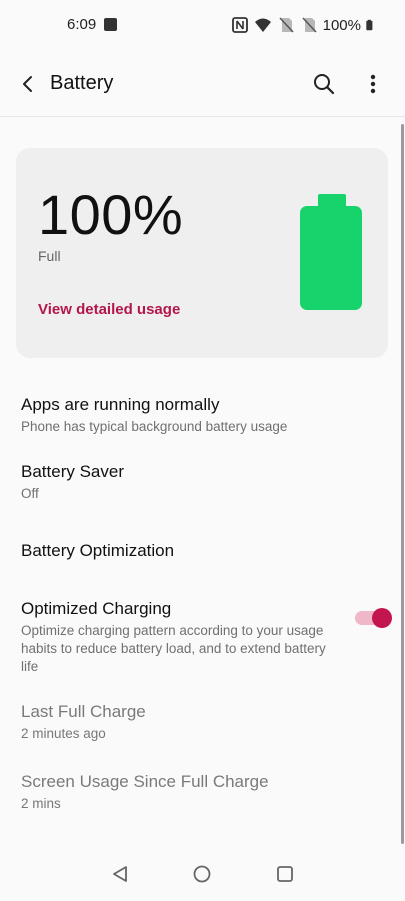 The image size is (405, 901). Describe the element at coordinates (181, 482) in the screenshot. I see `setting-battery-saver: Battery Saver Off` at that location.